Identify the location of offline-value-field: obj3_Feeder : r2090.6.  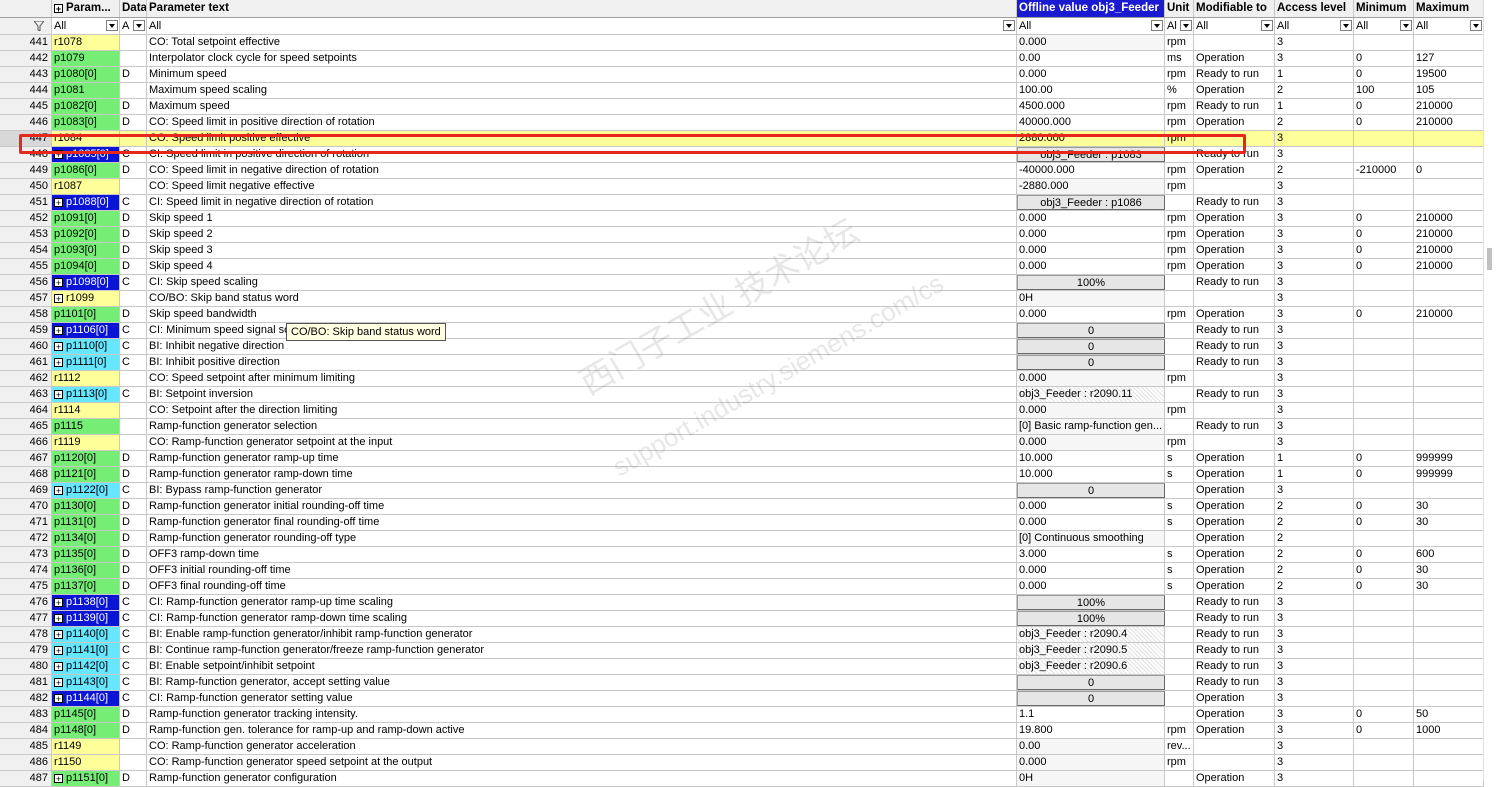
(1091, 666).